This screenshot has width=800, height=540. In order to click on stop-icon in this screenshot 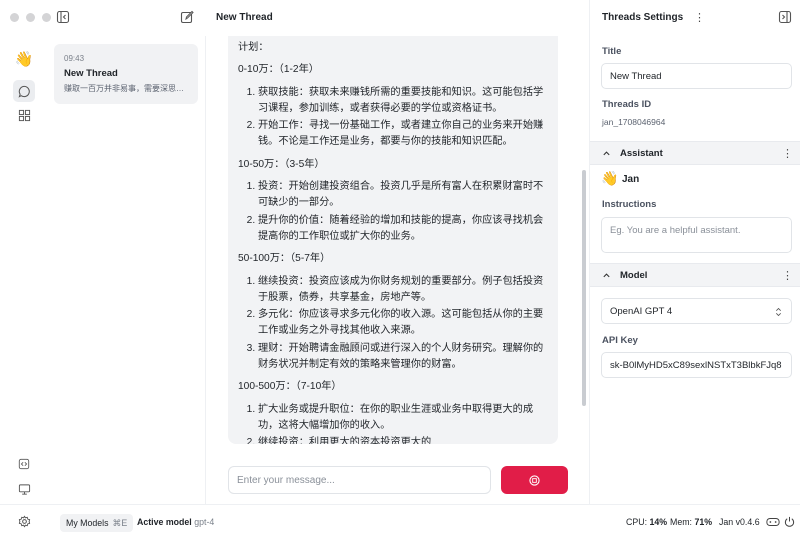, I will do `click(534, 480)`.